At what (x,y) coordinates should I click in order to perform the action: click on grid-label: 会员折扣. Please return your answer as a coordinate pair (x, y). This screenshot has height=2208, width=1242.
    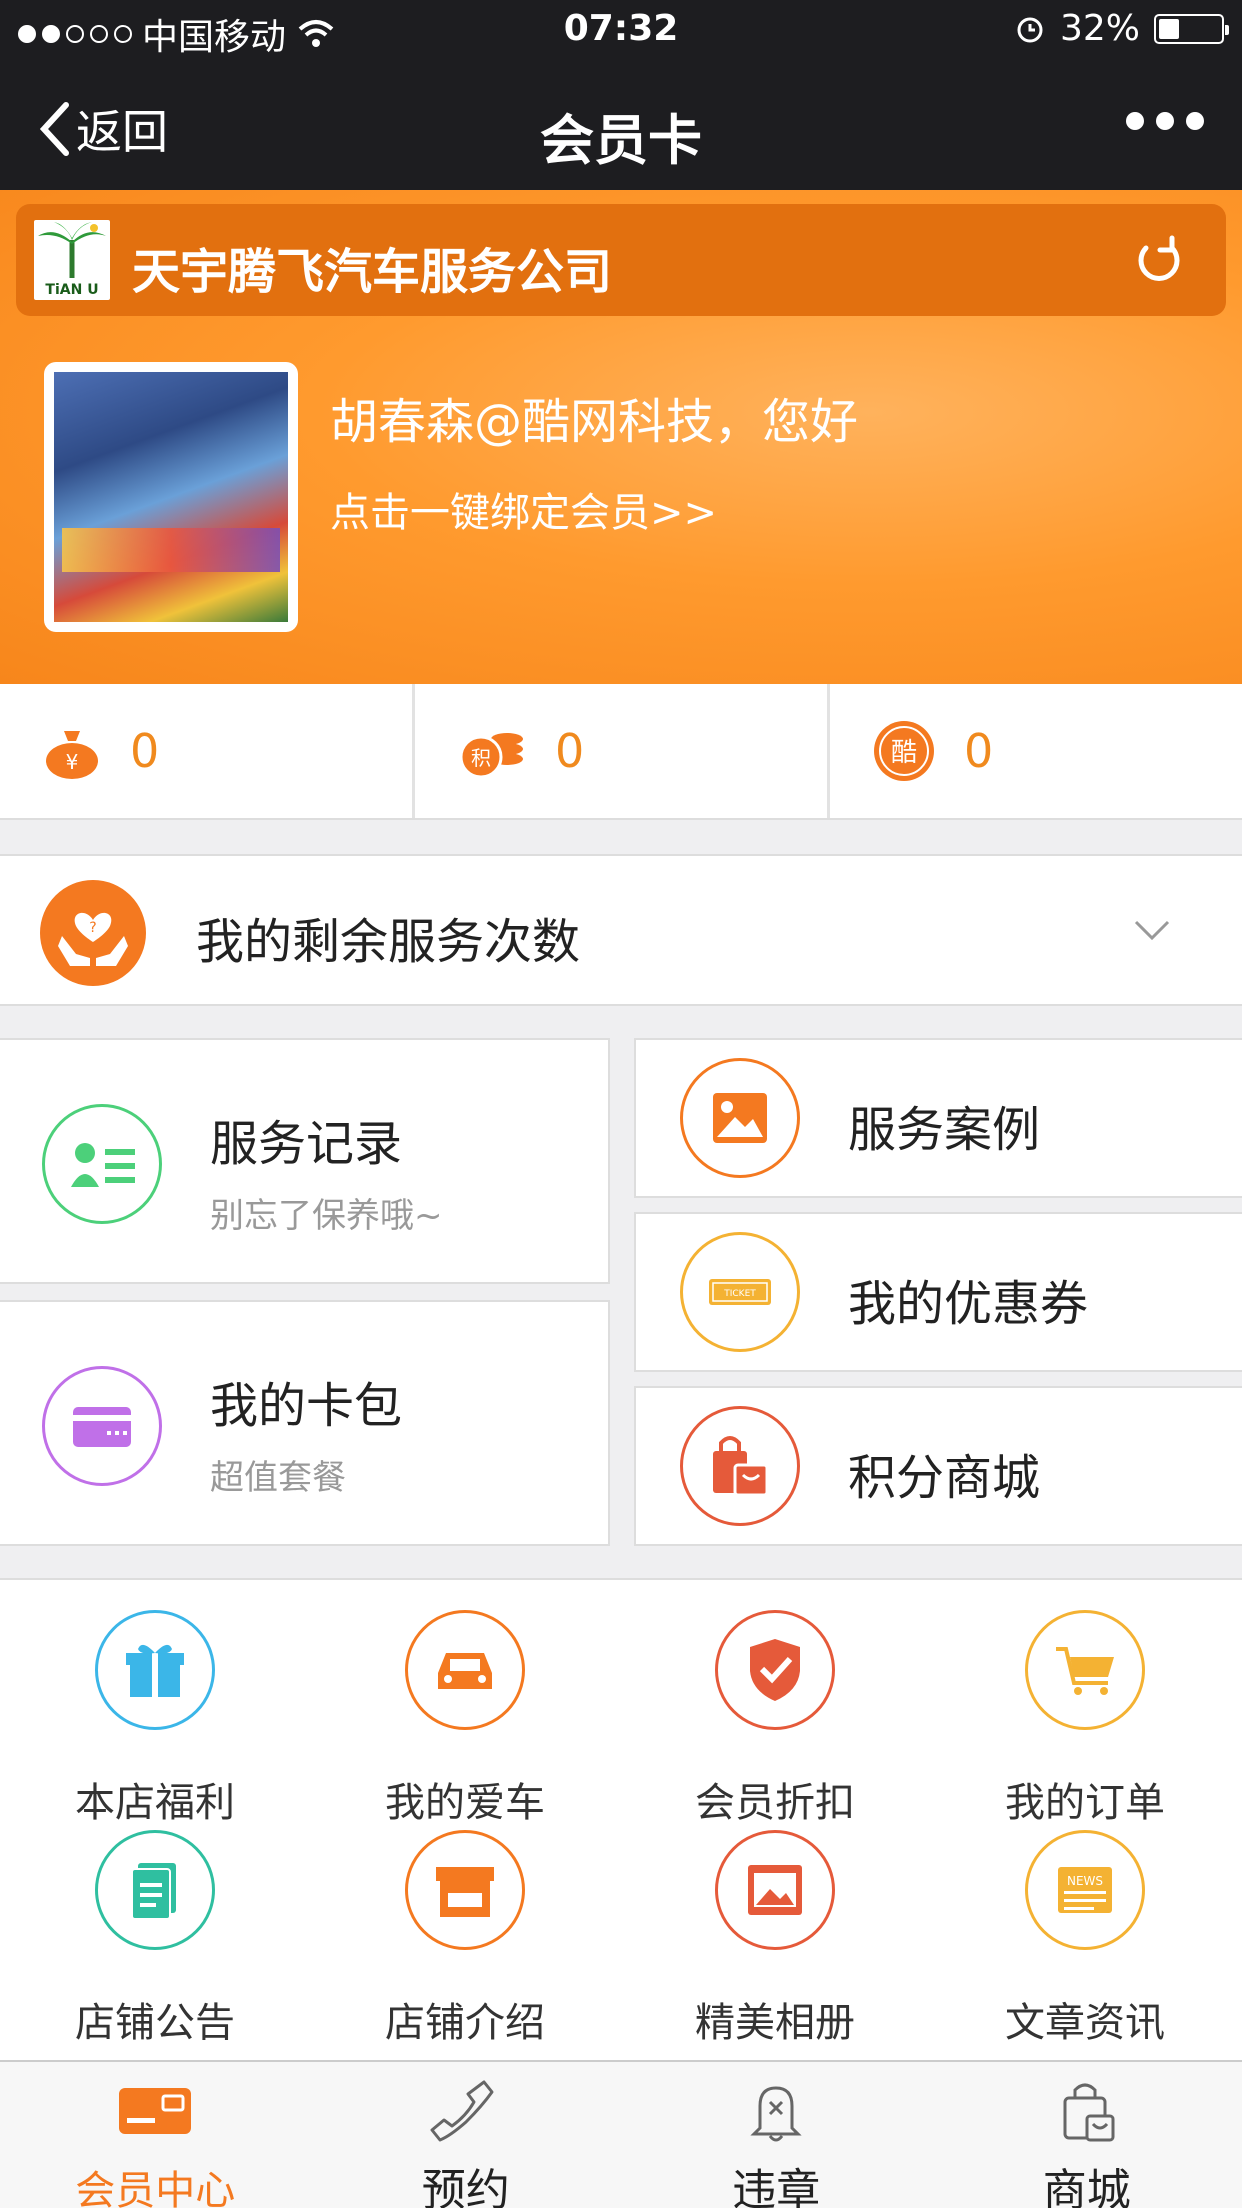
    Looking at the image, I should click on (775, 1803).